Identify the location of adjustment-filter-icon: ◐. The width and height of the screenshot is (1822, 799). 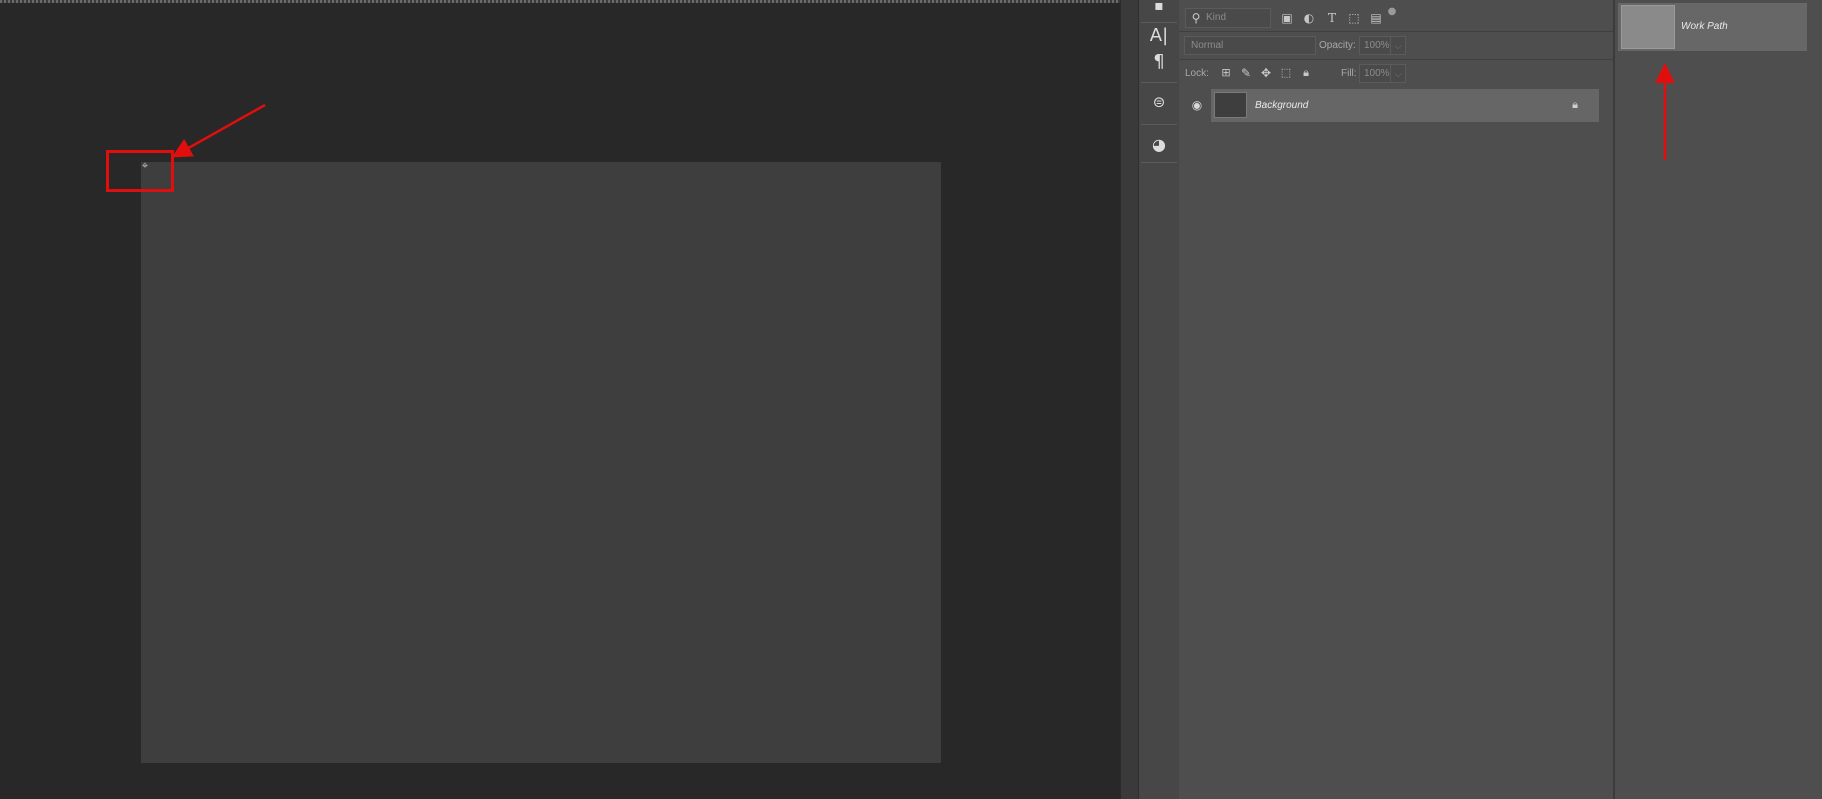
(1309, 18).